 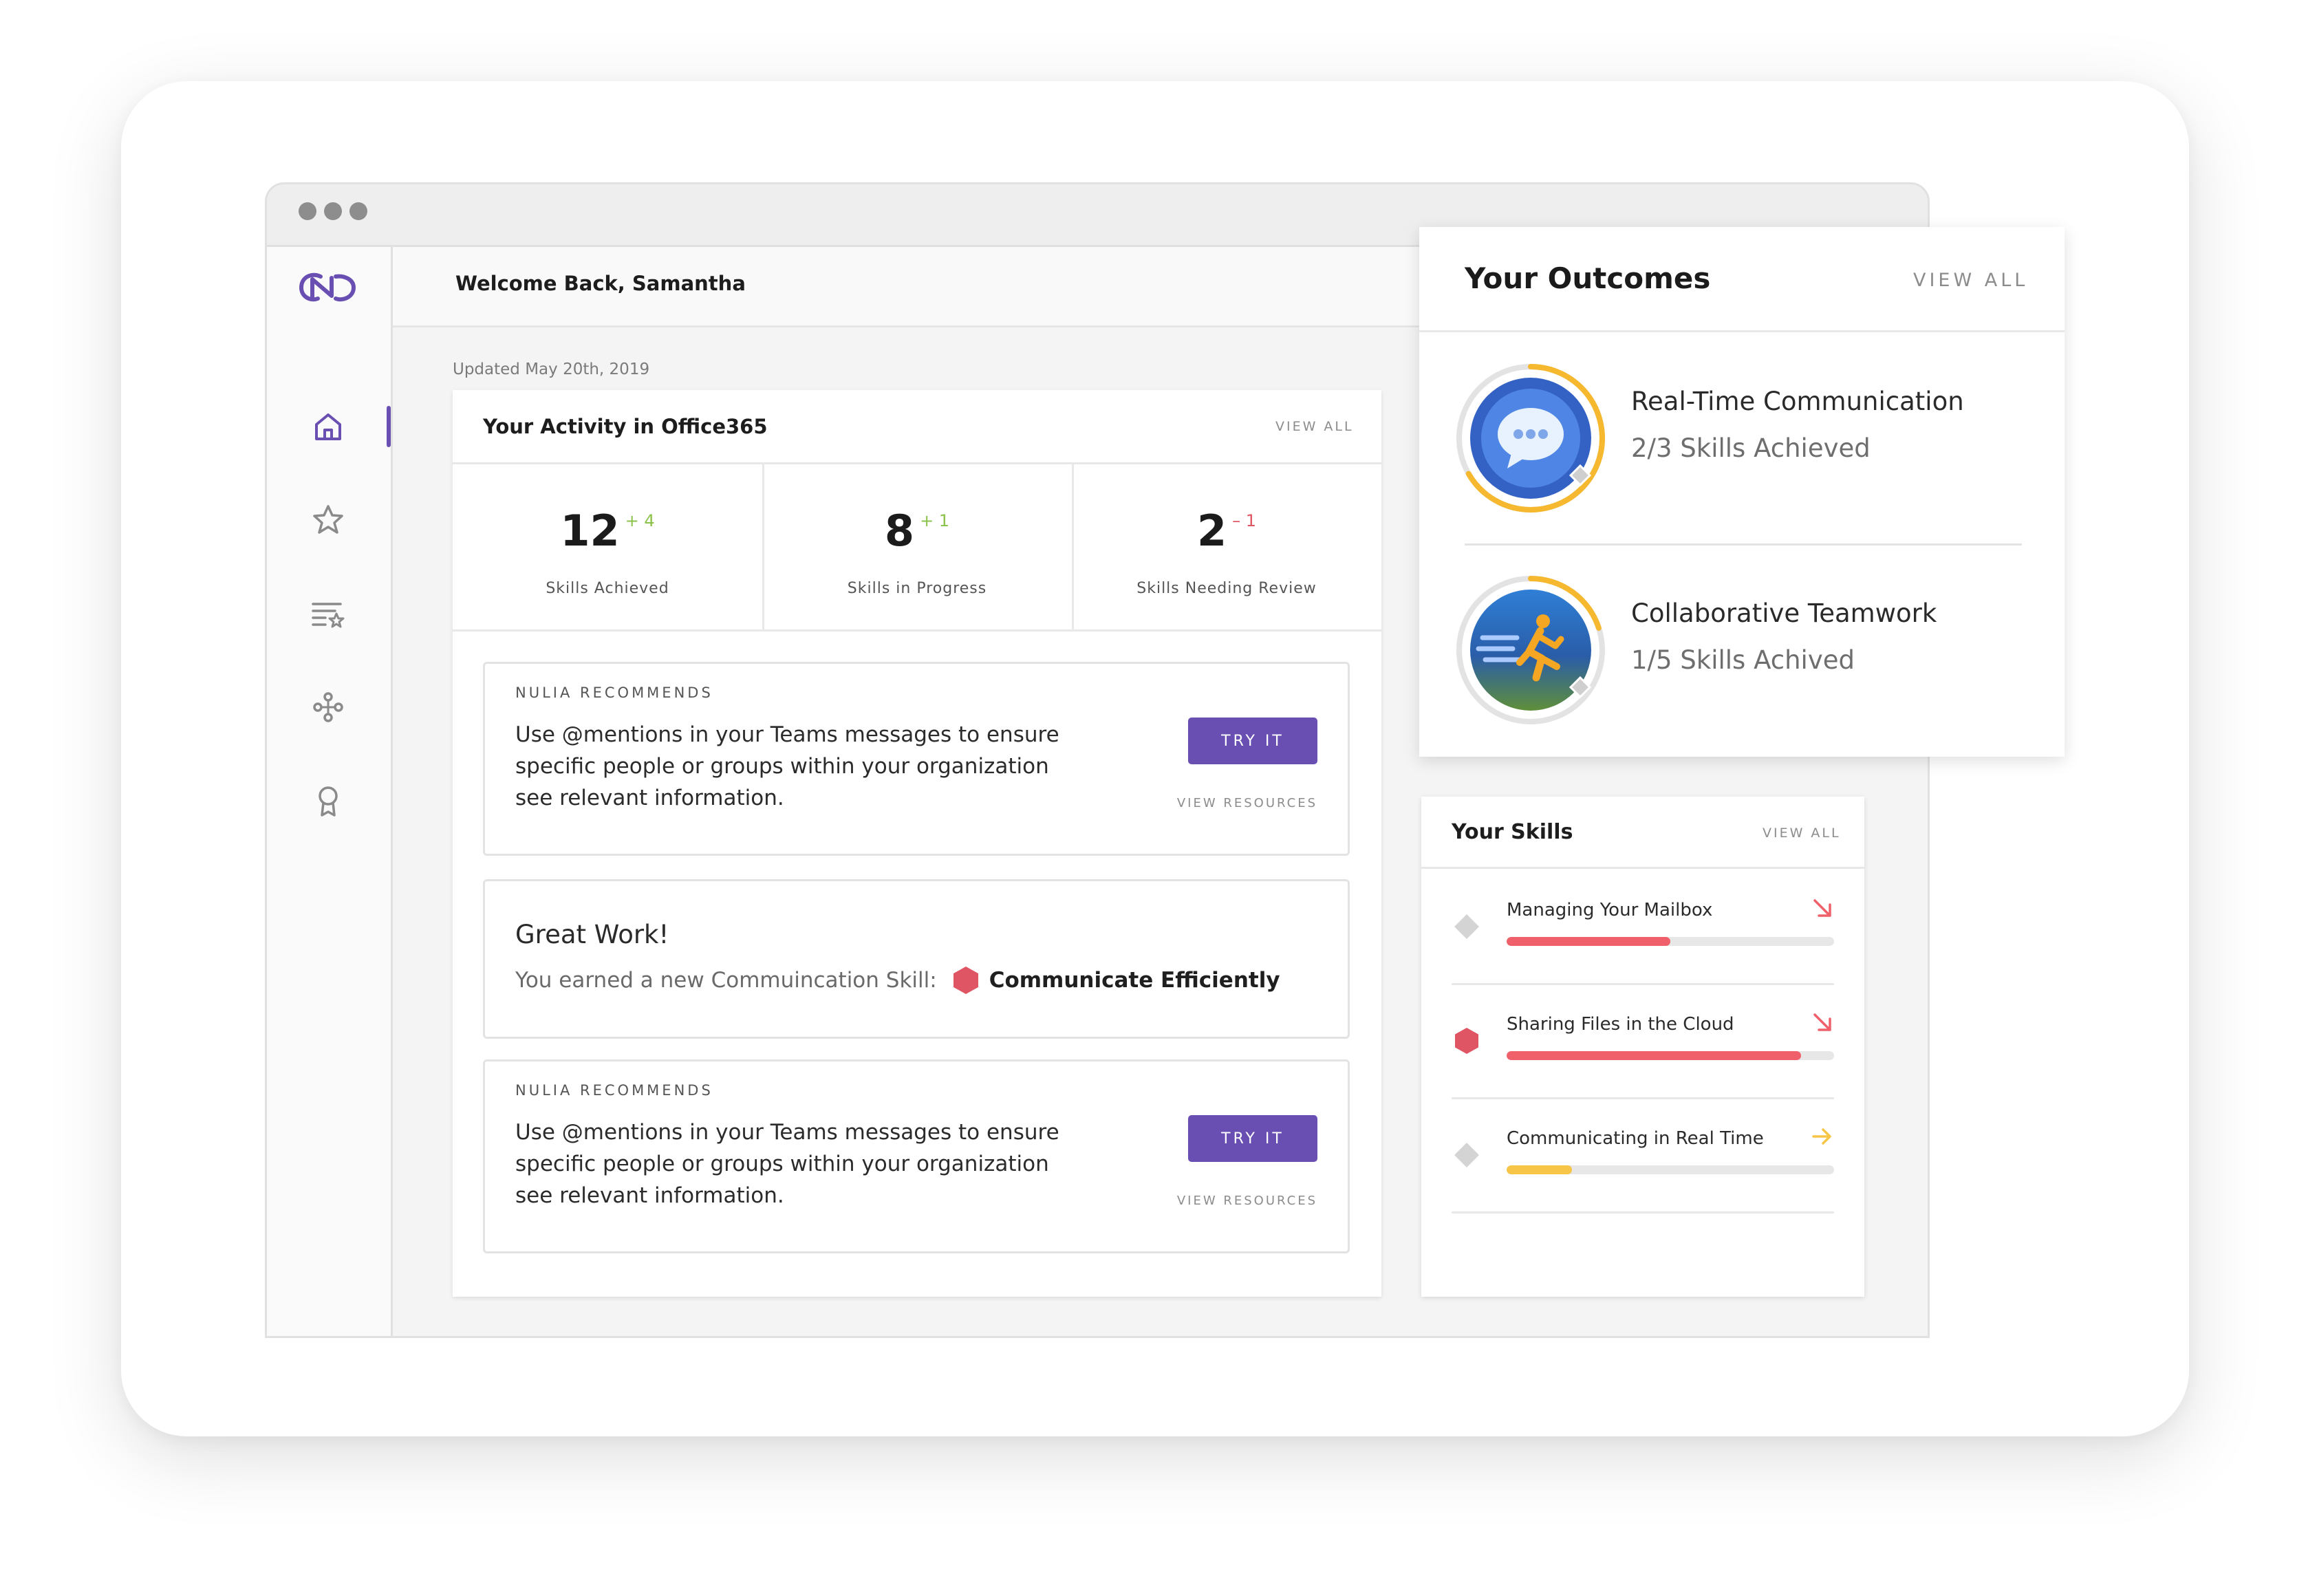 I want to click on stat-skills-in-progress: 8 + 1 Skills in Progress, so click(x=918, y=547).